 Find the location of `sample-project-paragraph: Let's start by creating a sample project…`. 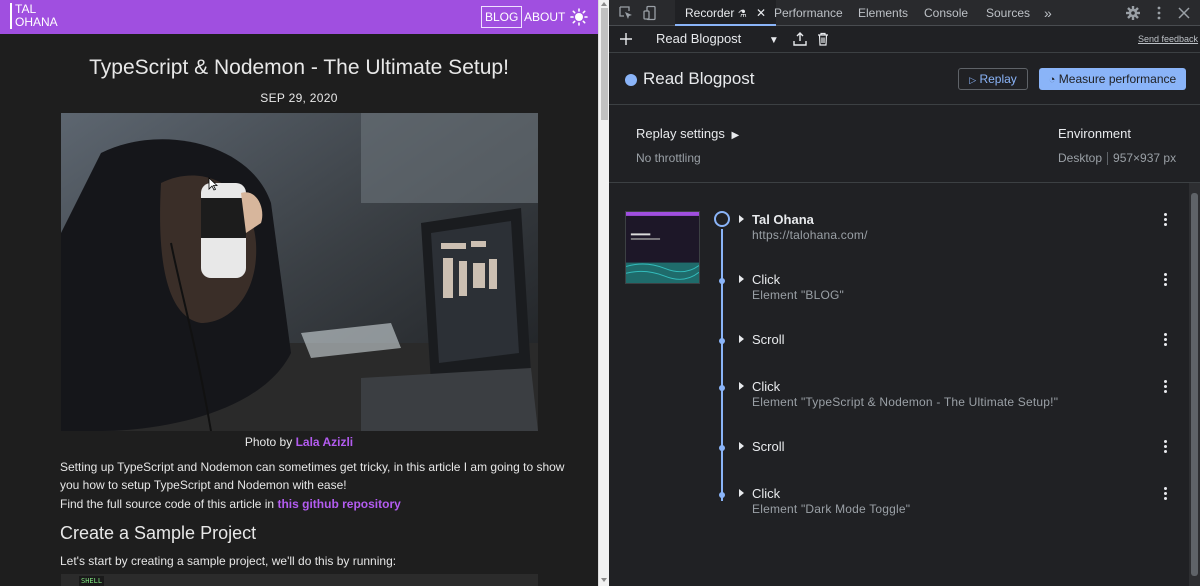

sample-project-paragraph: Let's start by creating a sample project… is located at coordinates (228, 561).